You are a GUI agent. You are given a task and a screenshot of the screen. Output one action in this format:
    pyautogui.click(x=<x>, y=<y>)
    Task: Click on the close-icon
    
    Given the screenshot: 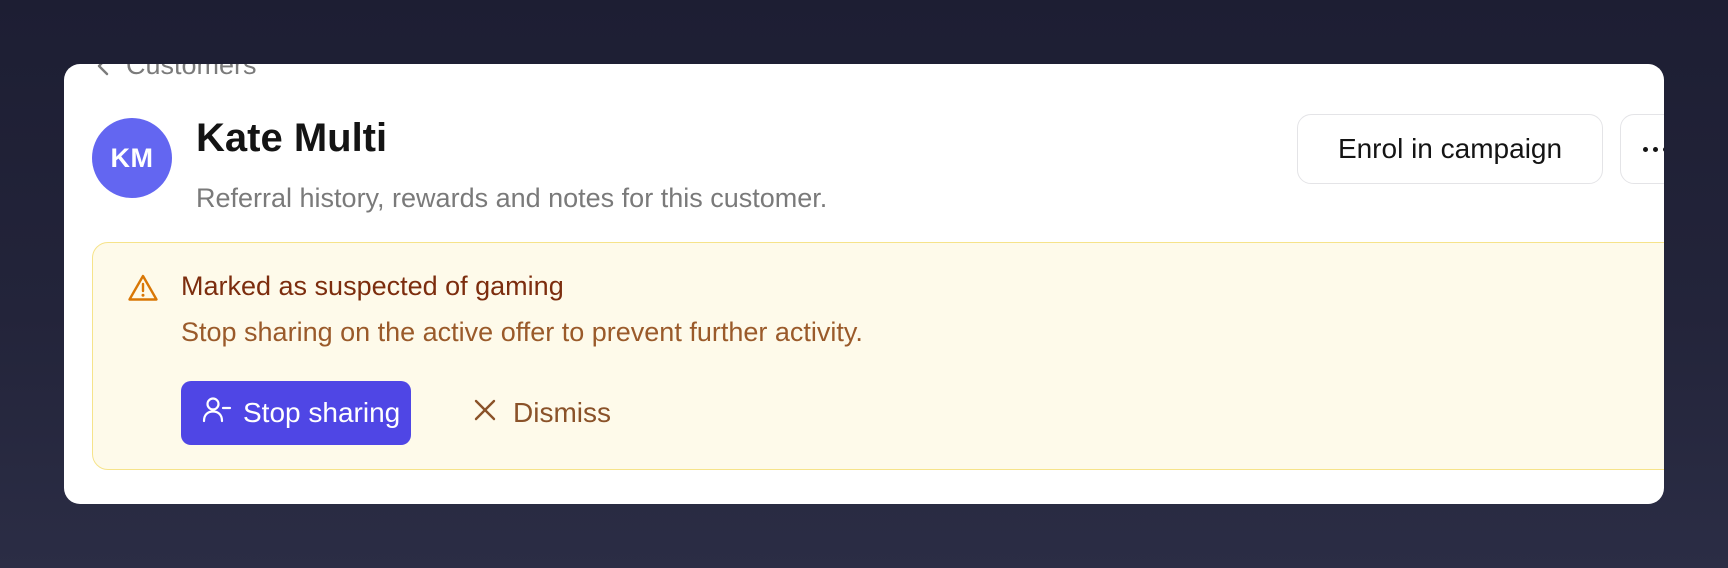 What is the action you would take?
    pyautogui.click(x=485, y=413)
    